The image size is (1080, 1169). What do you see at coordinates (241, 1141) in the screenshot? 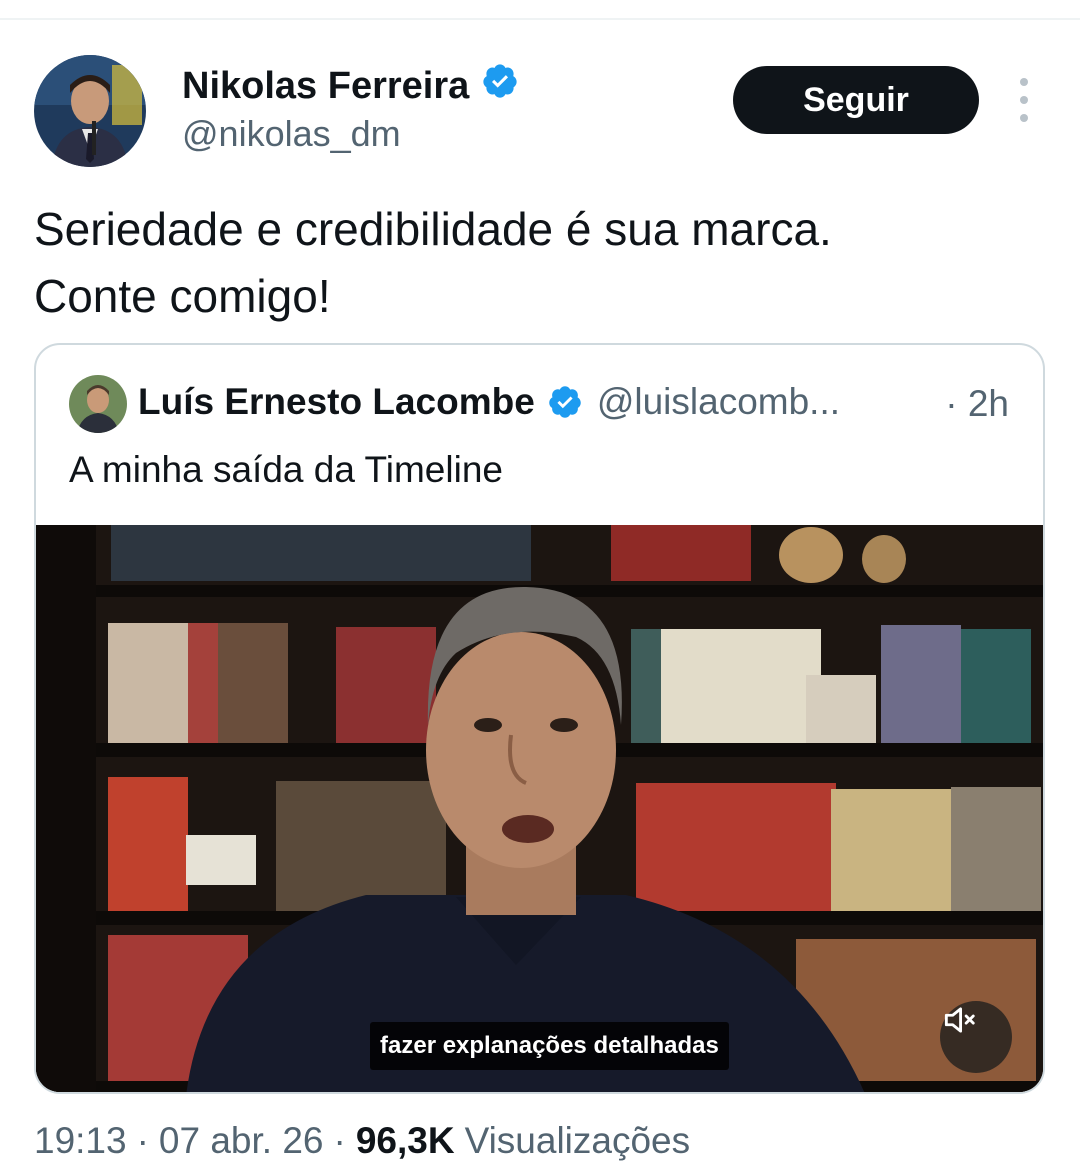
I see `tweet-date: 07 abr. 26` at bounding box center [241, 1141].